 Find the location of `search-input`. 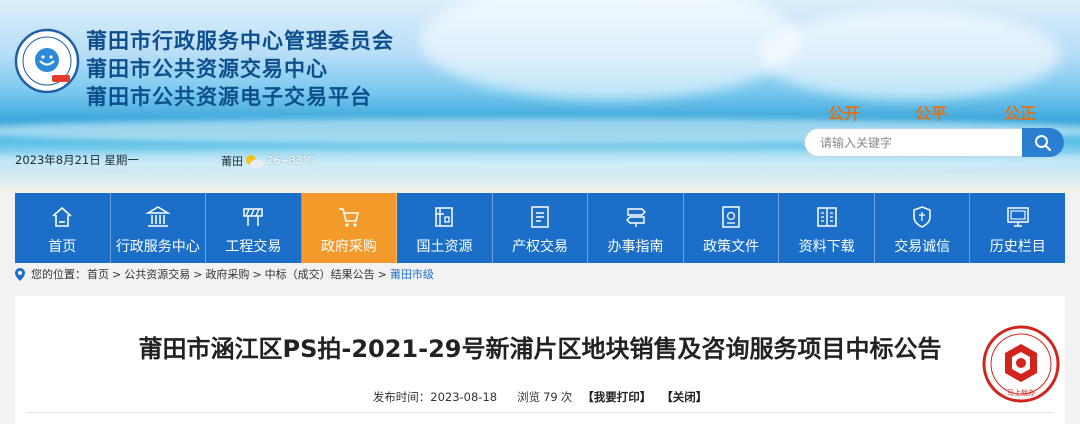

search-input is located at coordinates (913, 142).